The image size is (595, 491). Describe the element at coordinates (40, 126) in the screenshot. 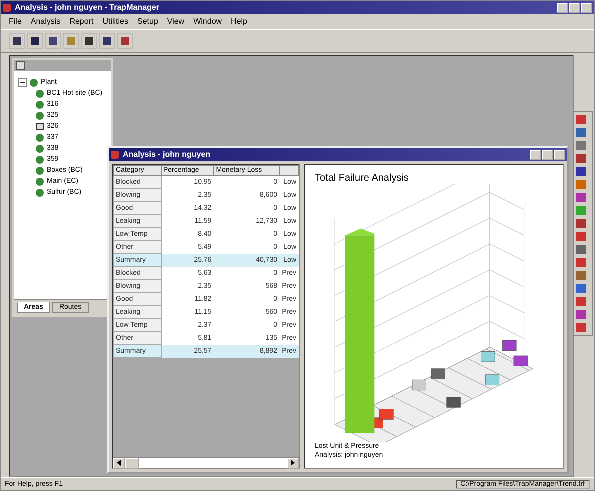

I see `monitor-icon` at that location.